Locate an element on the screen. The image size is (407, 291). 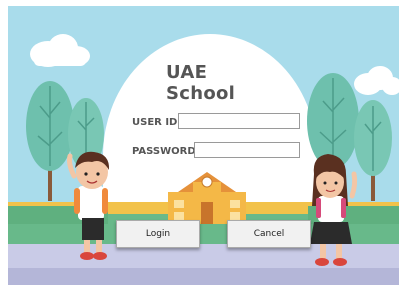
login-button: Login is located at coordinates (158, 234).